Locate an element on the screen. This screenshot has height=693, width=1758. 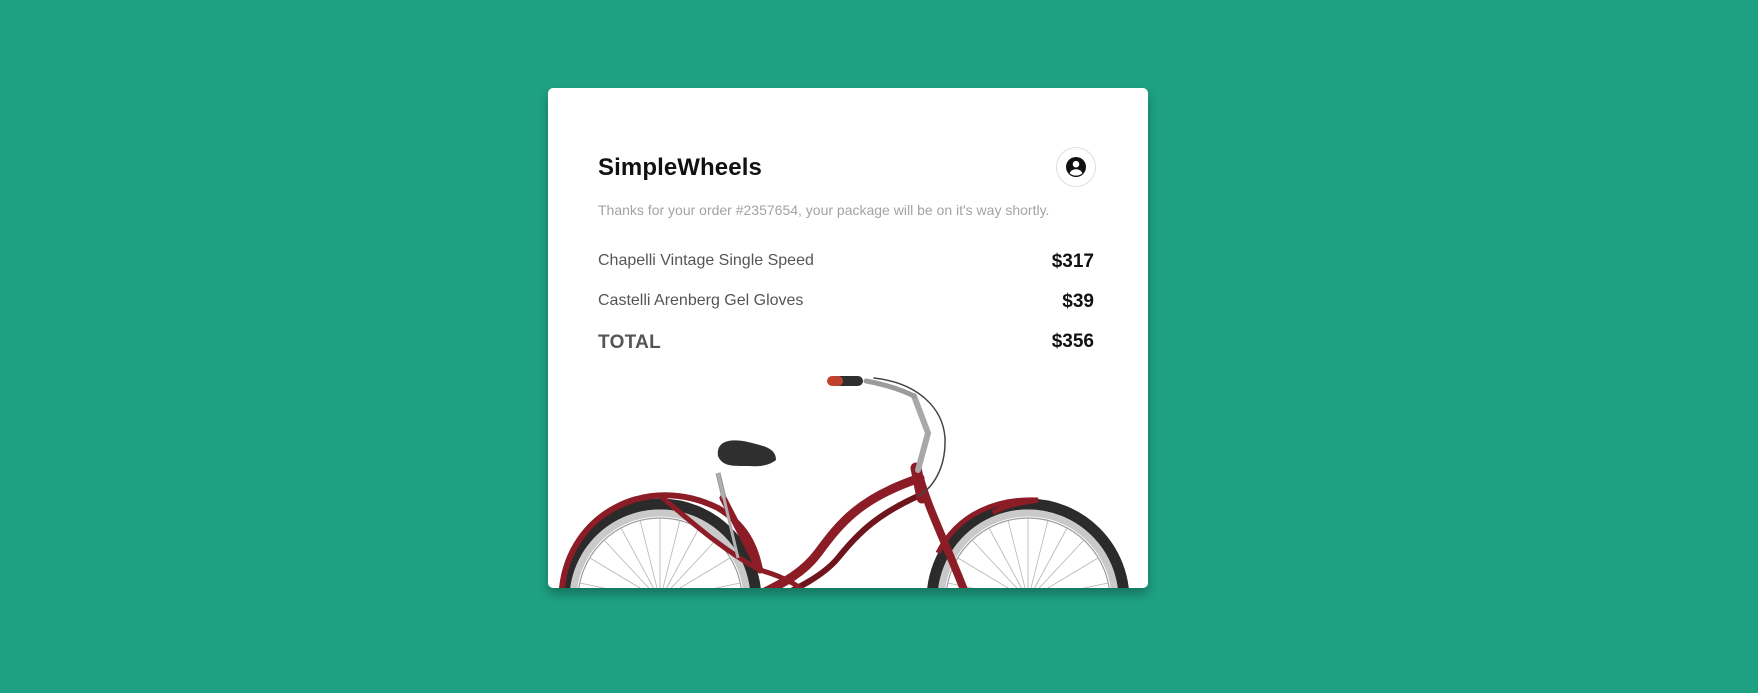
bicycle-image is located at coordinates (844, 482).